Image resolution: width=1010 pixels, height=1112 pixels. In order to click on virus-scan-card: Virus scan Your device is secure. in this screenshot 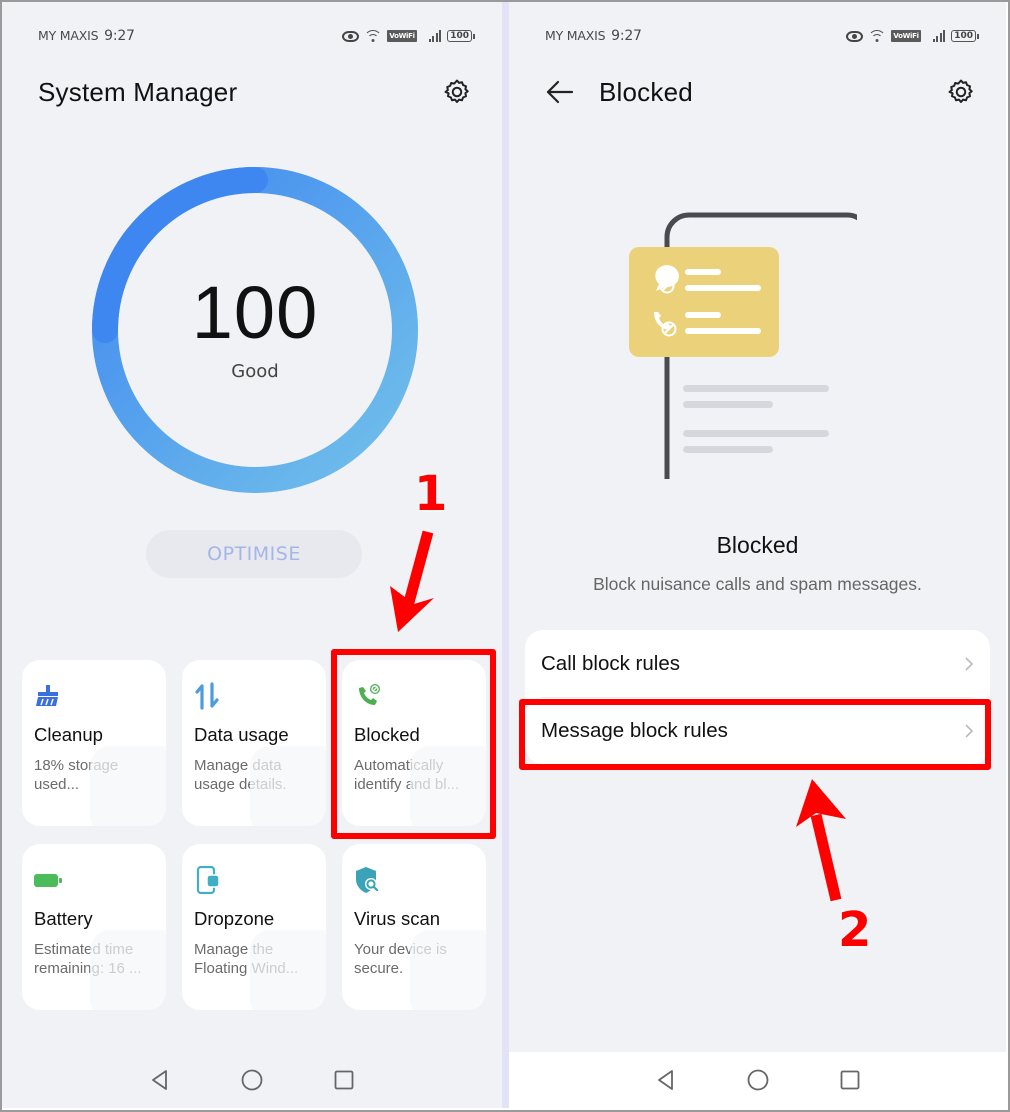, I will do `click(414, 927)`.